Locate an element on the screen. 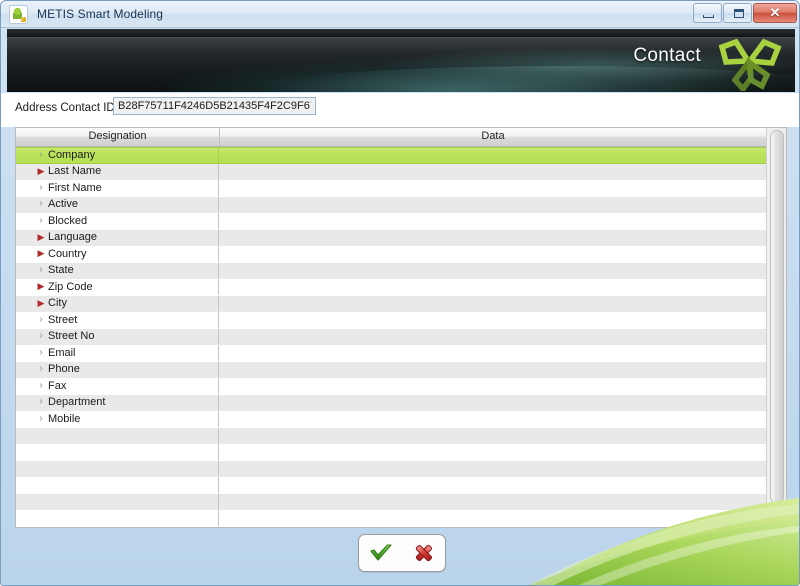  table-row: ▶ Last Name is located at coordinates (401, 171).